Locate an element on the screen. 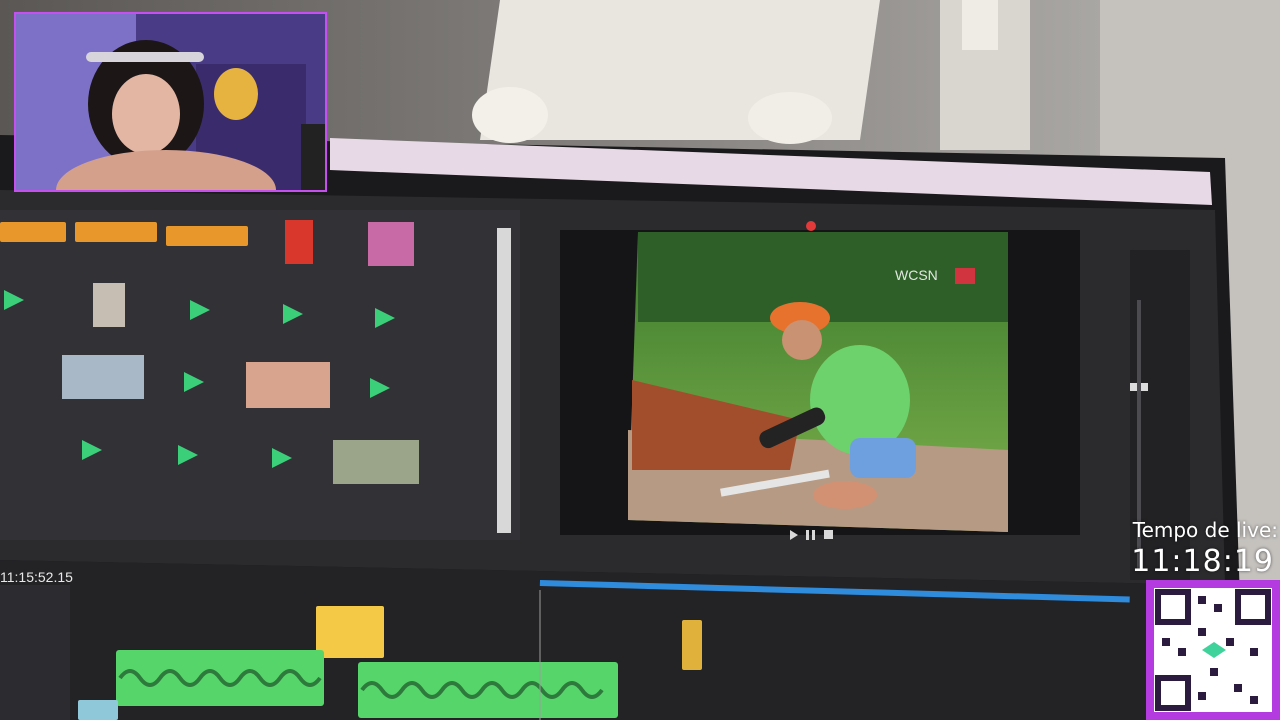 The width and height of the screenshot is (1280, 720). qr-finder-top-left is located at coordinates (1173, 607).